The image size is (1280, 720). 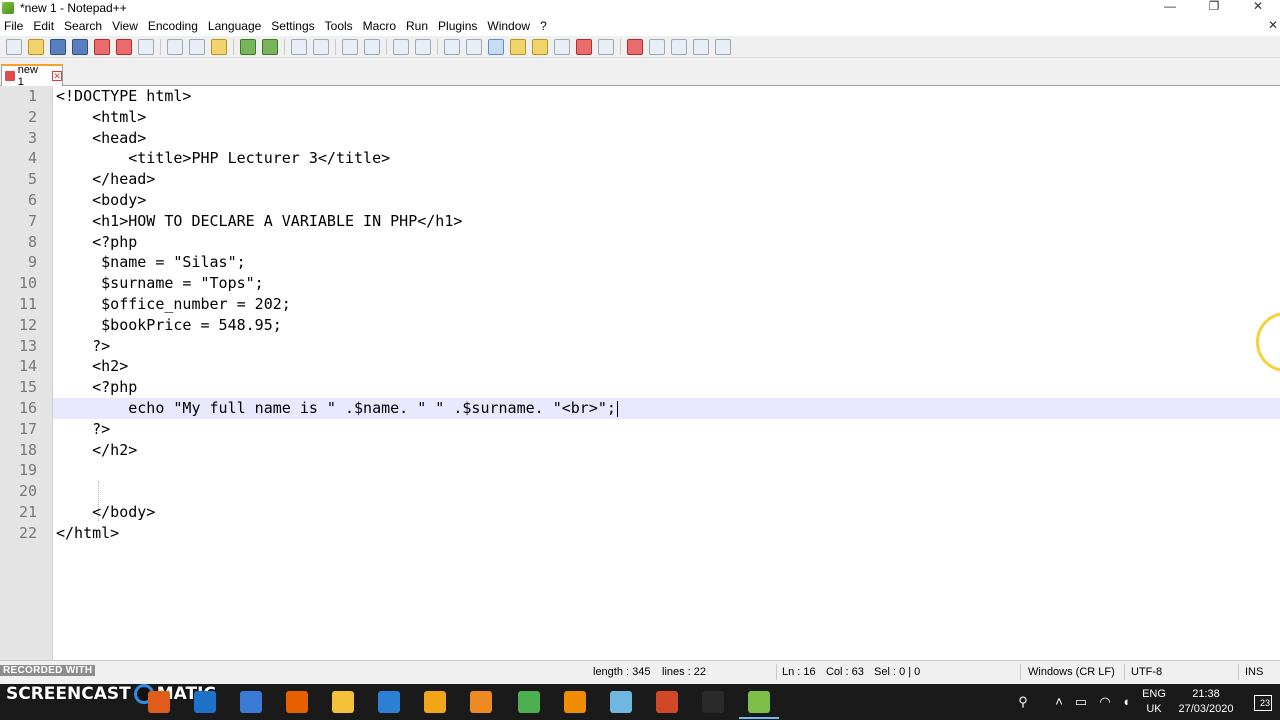 I want to click on menu-macro: Macro, so click(x=380, y=26).